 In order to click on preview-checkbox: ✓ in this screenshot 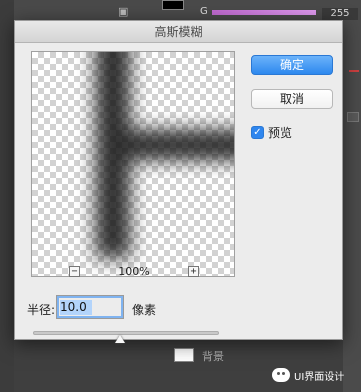, I will do `click(257, 132)`.